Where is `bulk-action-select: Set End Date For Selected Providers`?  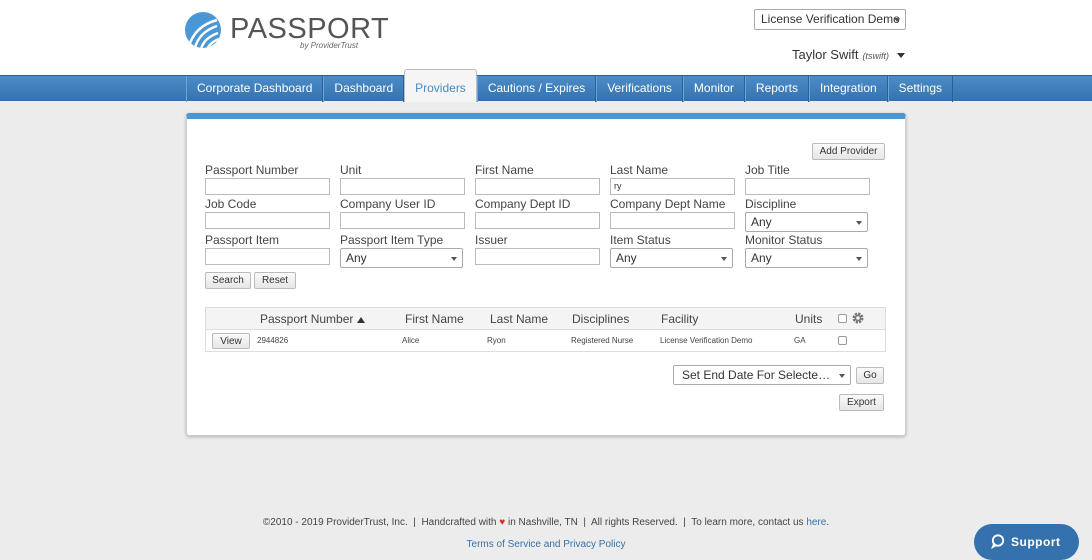 bulk-action-select: Set End Date For Selected Providers is located at coordinates (762, 375).